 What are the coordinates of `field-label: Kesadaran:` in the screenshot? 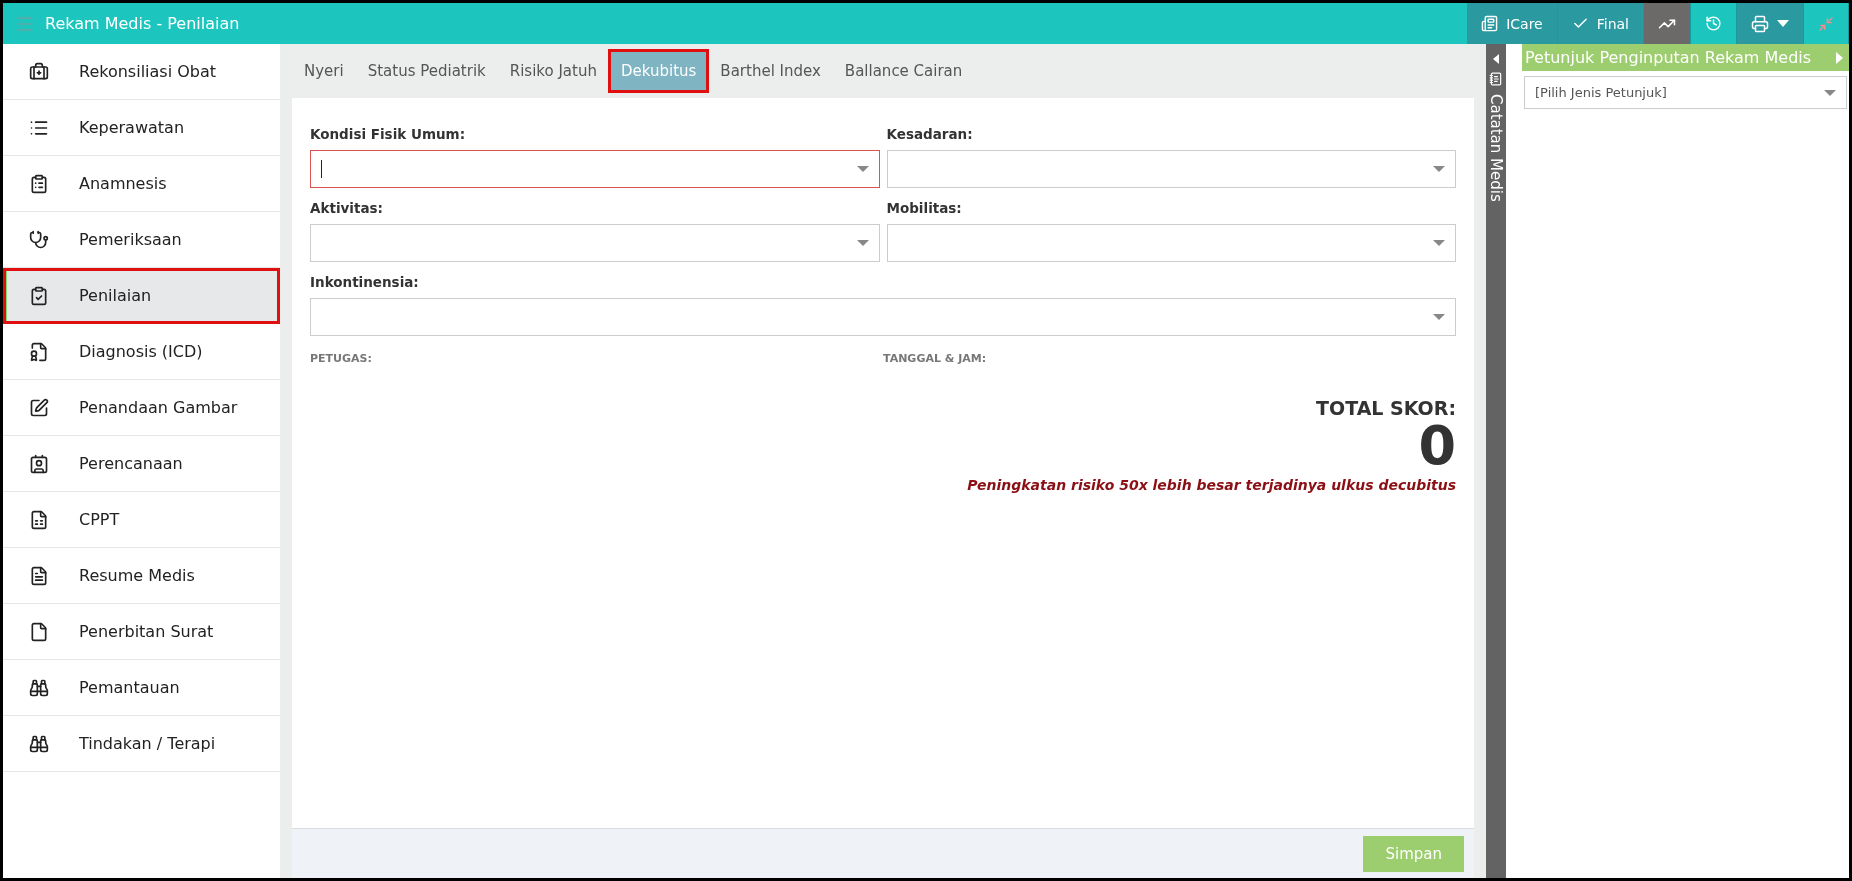 It's located at (930, 134).